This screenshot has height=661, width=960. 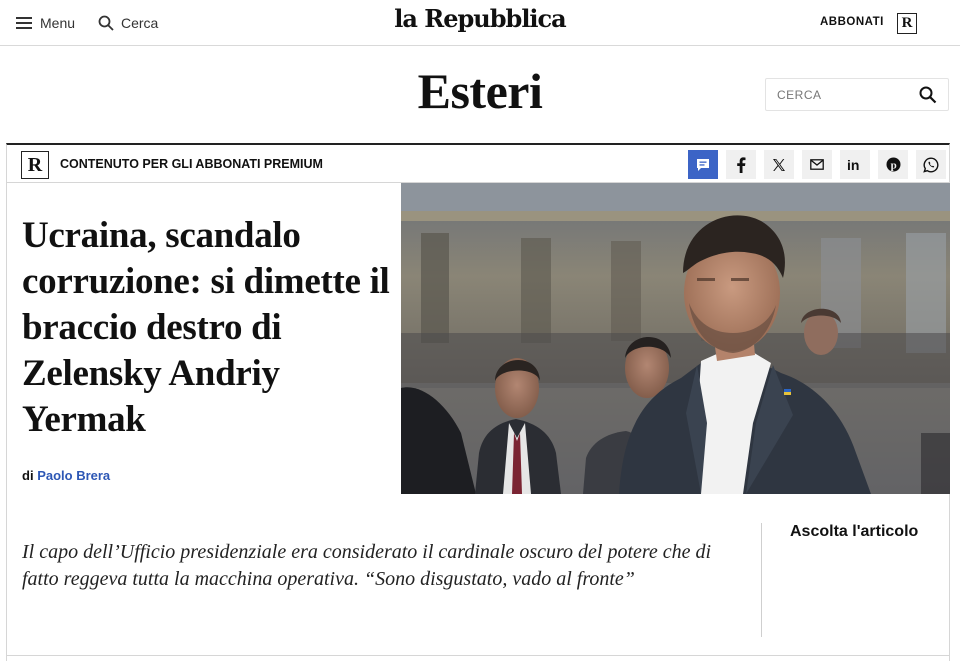 I want to click on repubblica-r-icon: R, so click(x=907, y=23).